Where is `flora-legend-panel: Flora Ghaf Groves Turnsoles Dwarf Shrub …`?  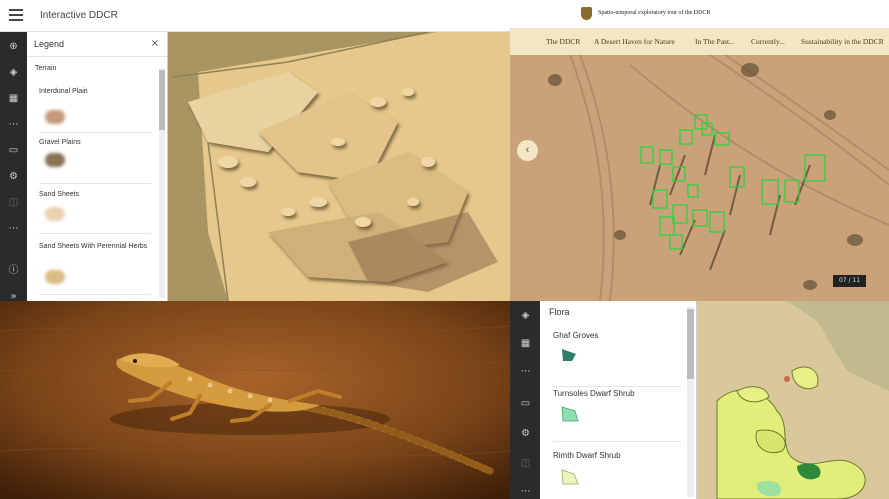 flora-legend-panel: Flora Ghaf Groves Turnsoles Dwarf Shrub … is located at coordinates (618, 400).